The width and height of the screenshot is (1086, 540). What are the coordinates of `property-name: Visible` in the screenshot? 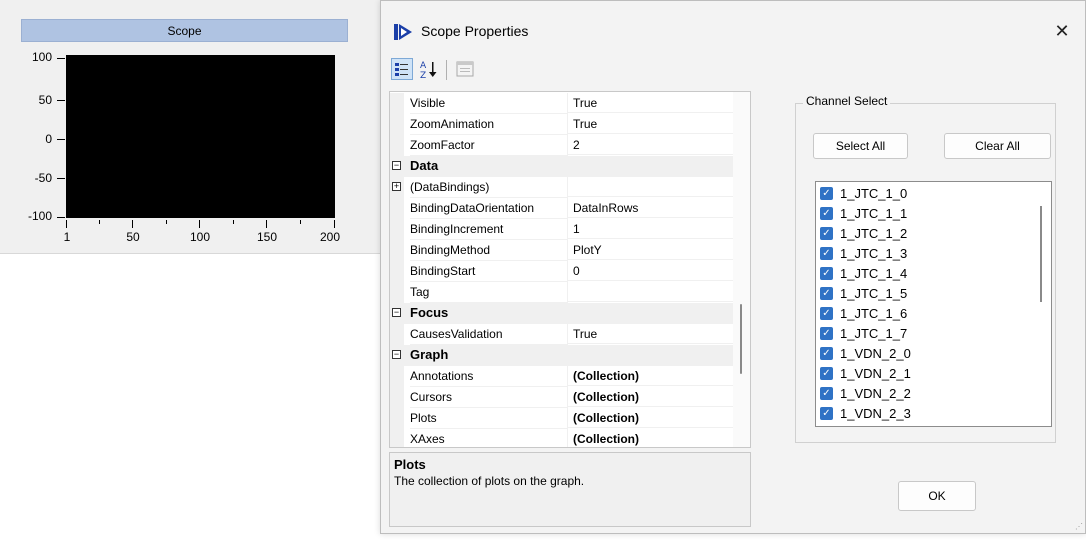 It's located at (489, 103).